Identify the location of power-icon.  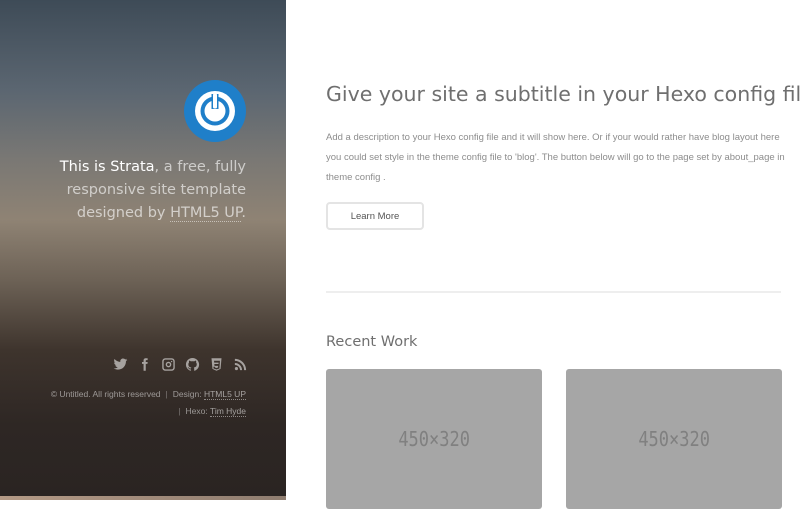
(215, 111).